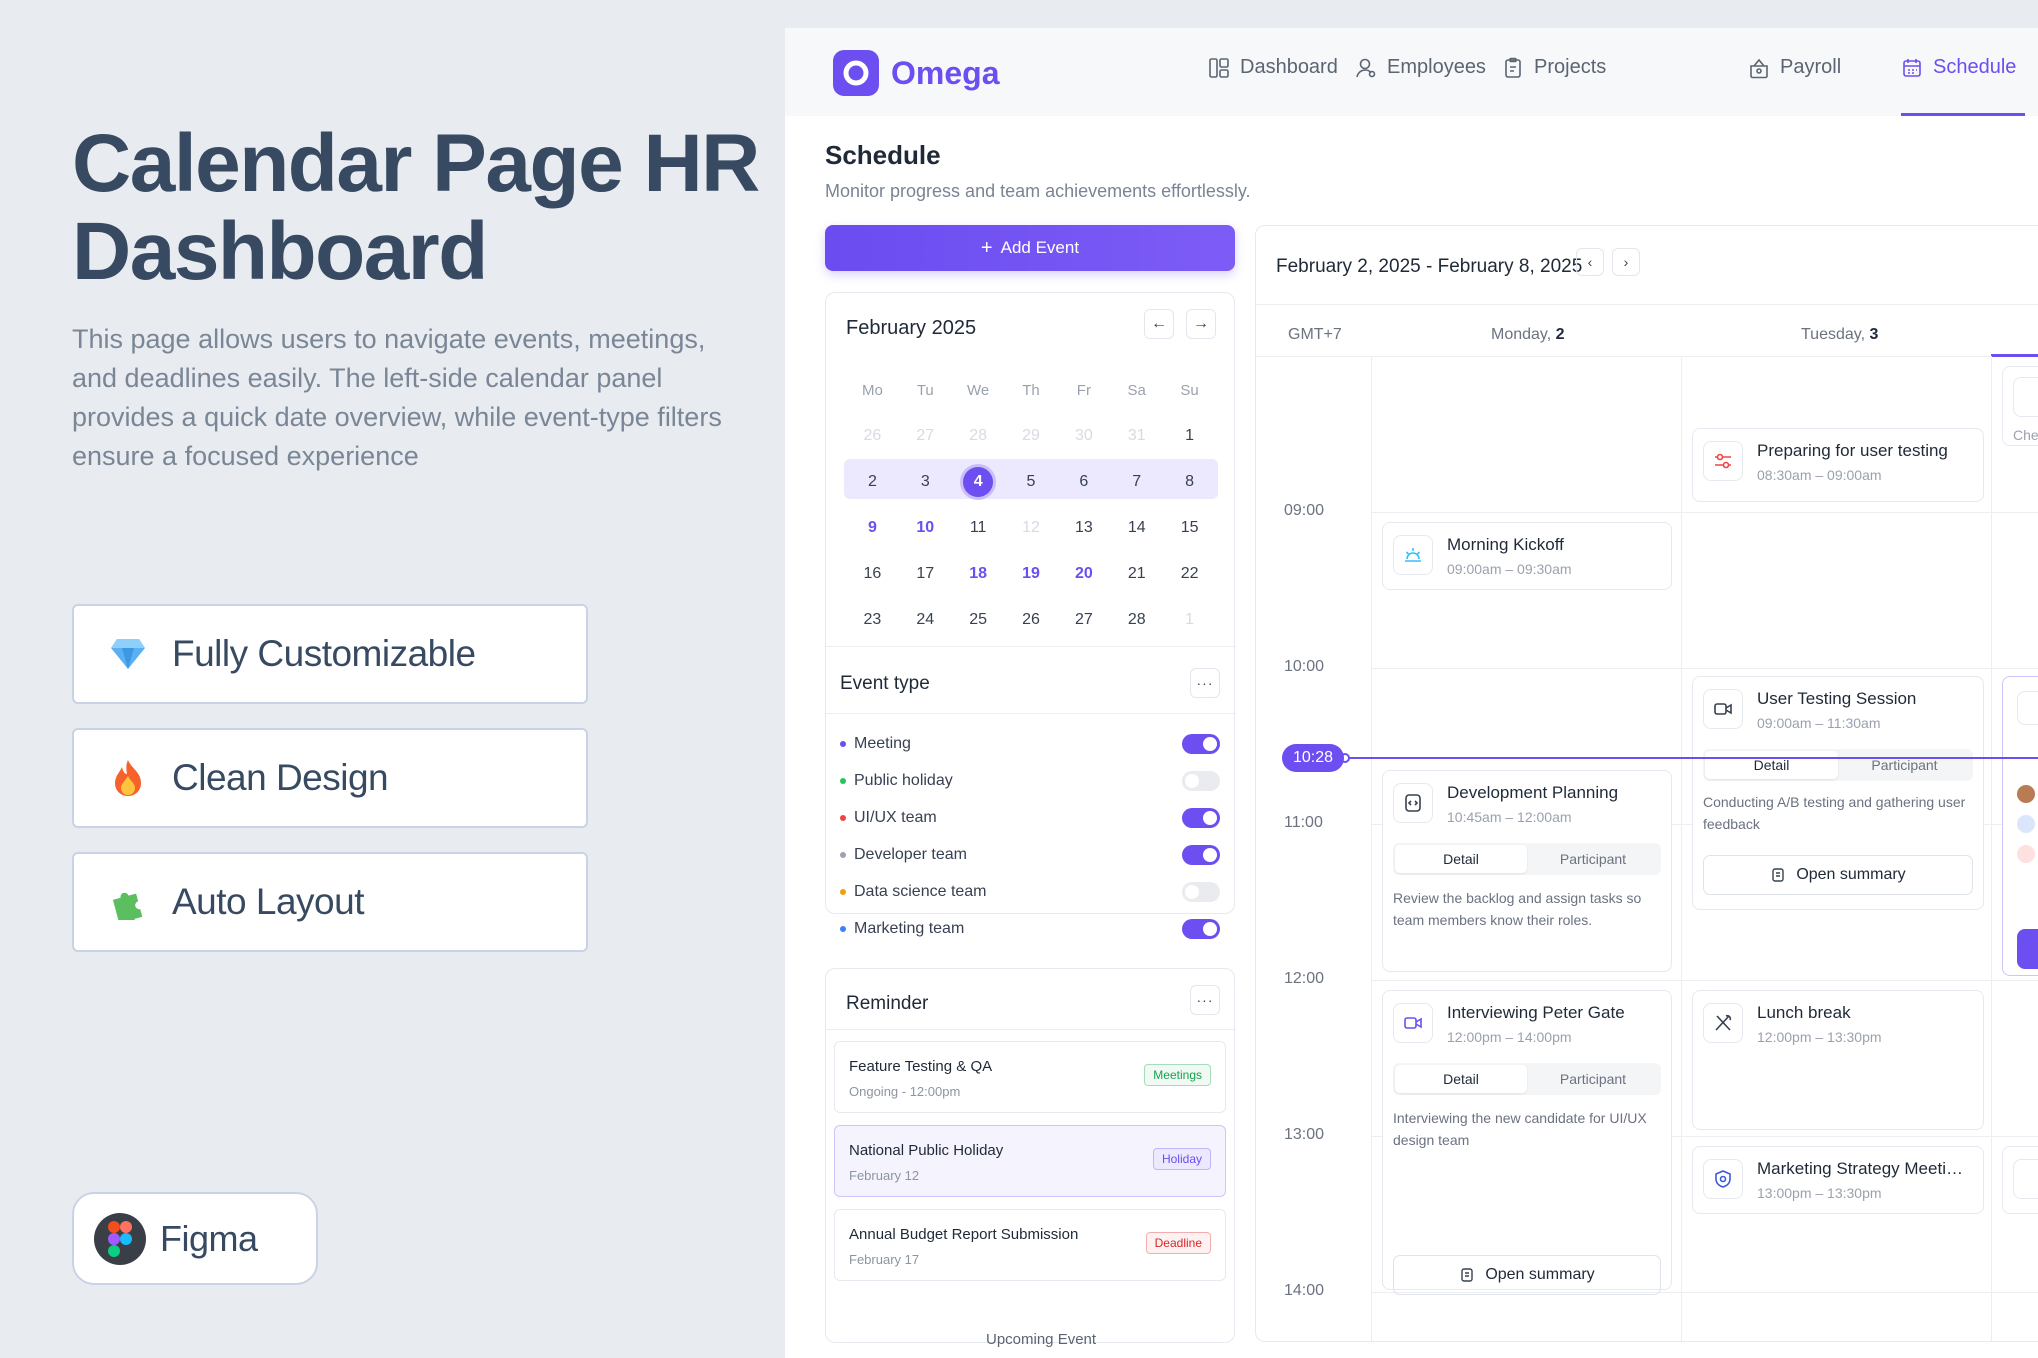 This screenshot has width=2038, height=1358. Describe the element at coordinates (1083, 482) in the screenshot. I see `calendar-day: 6` at that location.